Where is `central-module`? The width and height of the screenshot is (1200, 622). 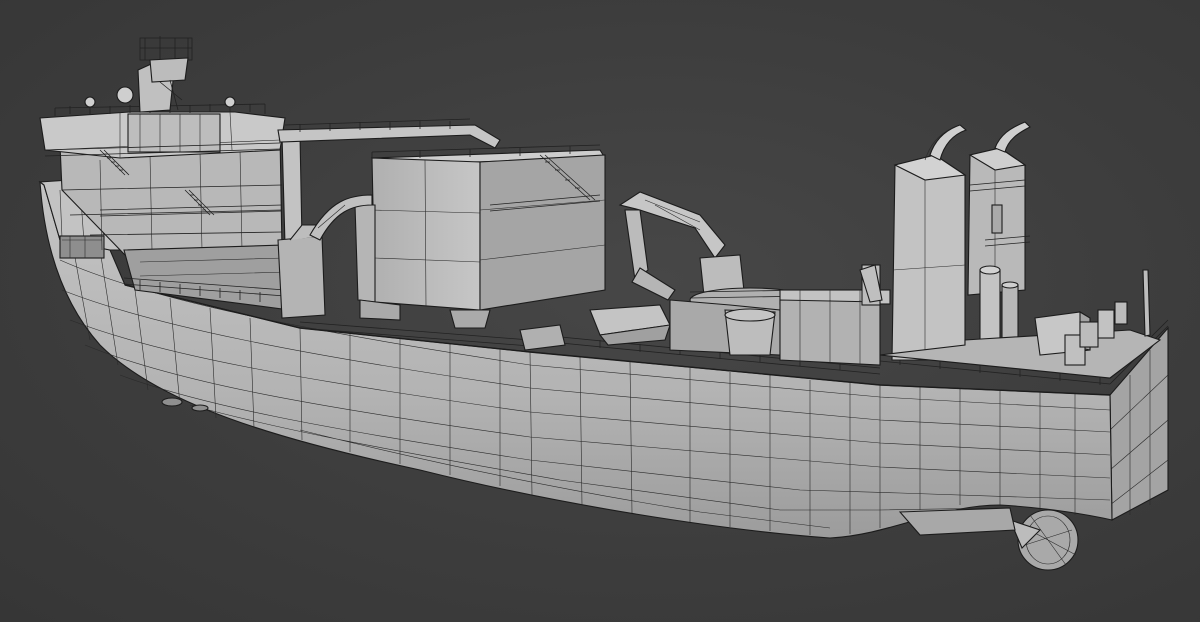 central-module is located at coordinates (480, 236).